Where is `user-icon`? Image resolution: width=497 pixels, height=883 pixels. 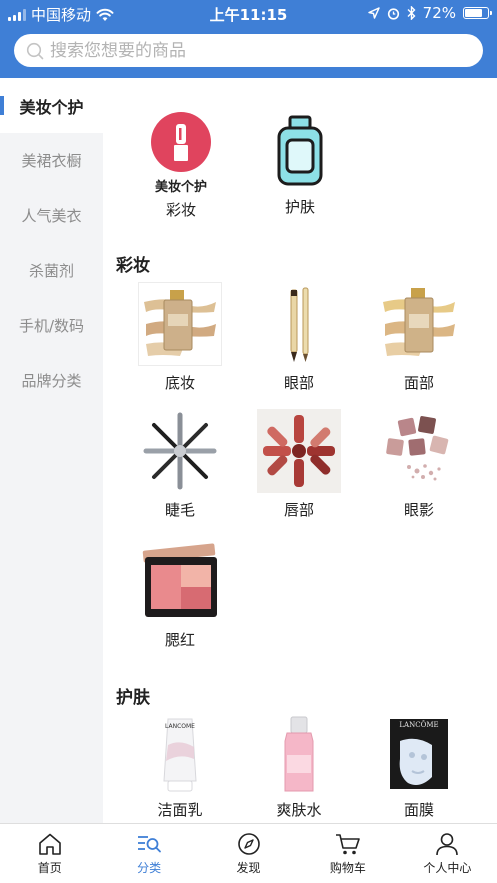
user-icon is located at coordinates (447, 844).